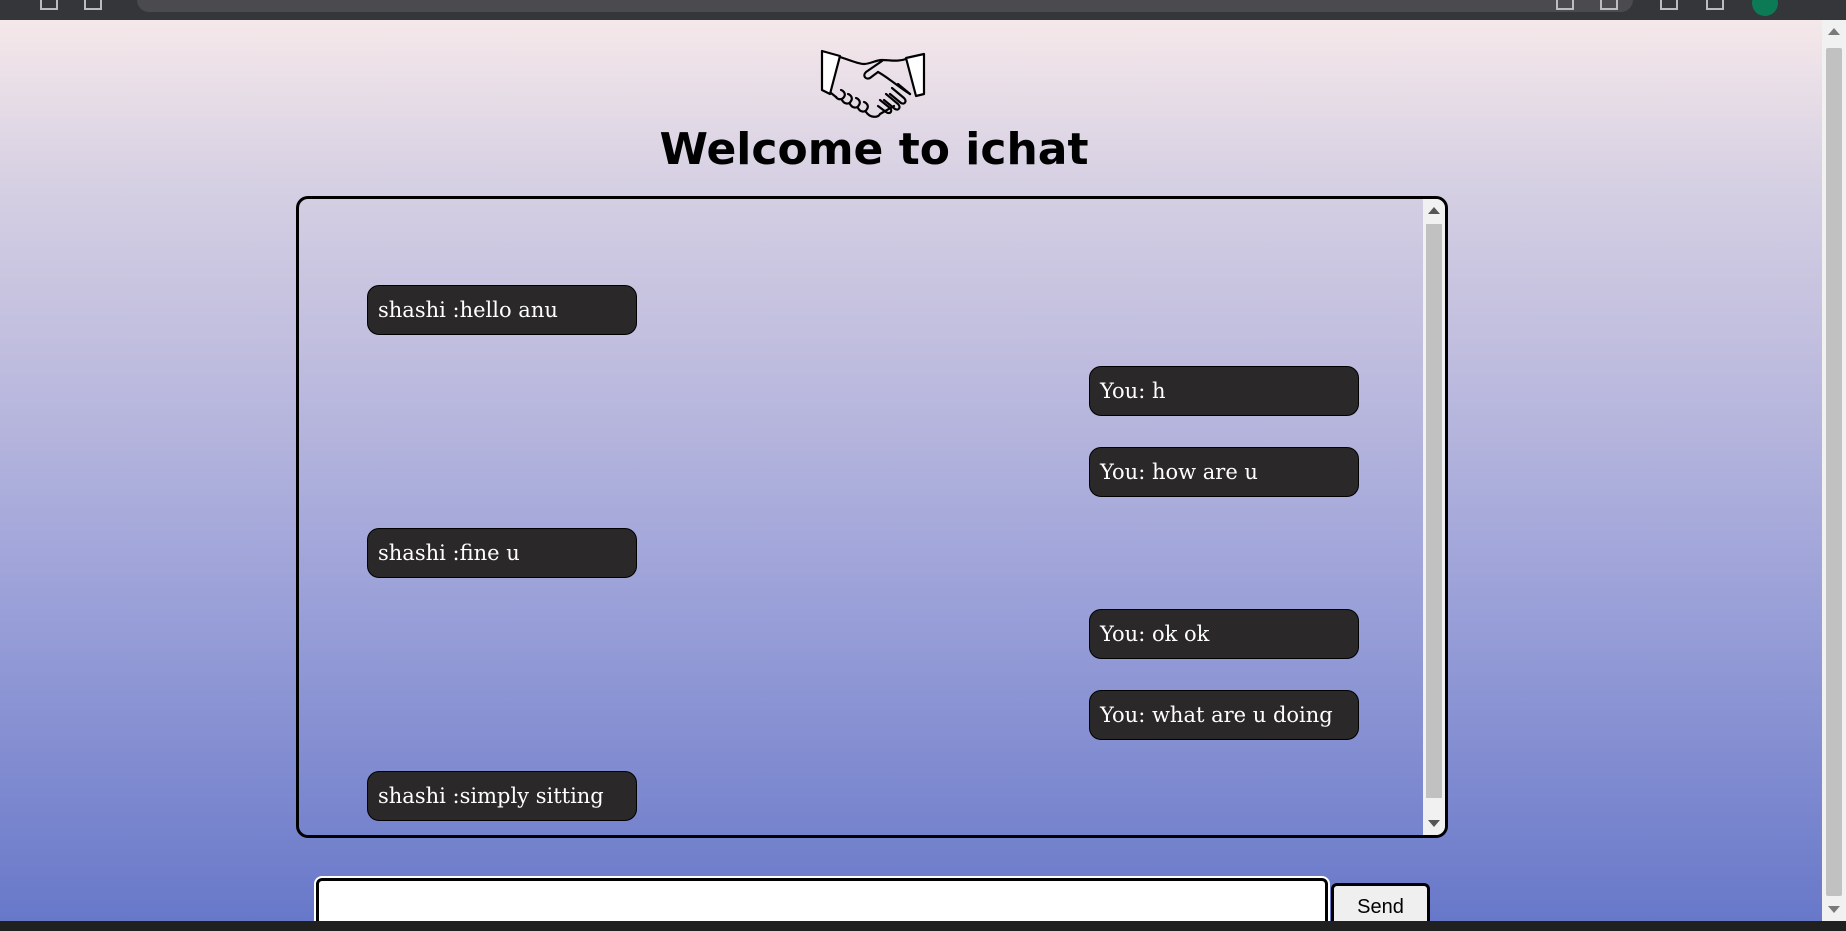 The height and width of the screenshot is (931, 1846). I want to click on message-bubble-received: shashi :simply sitting, so click(502, 796).